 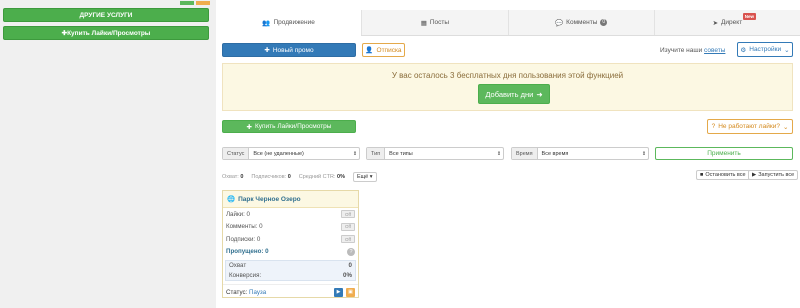 I want to click on ctr-stat-value: 0%, so click(x=341, y=177).